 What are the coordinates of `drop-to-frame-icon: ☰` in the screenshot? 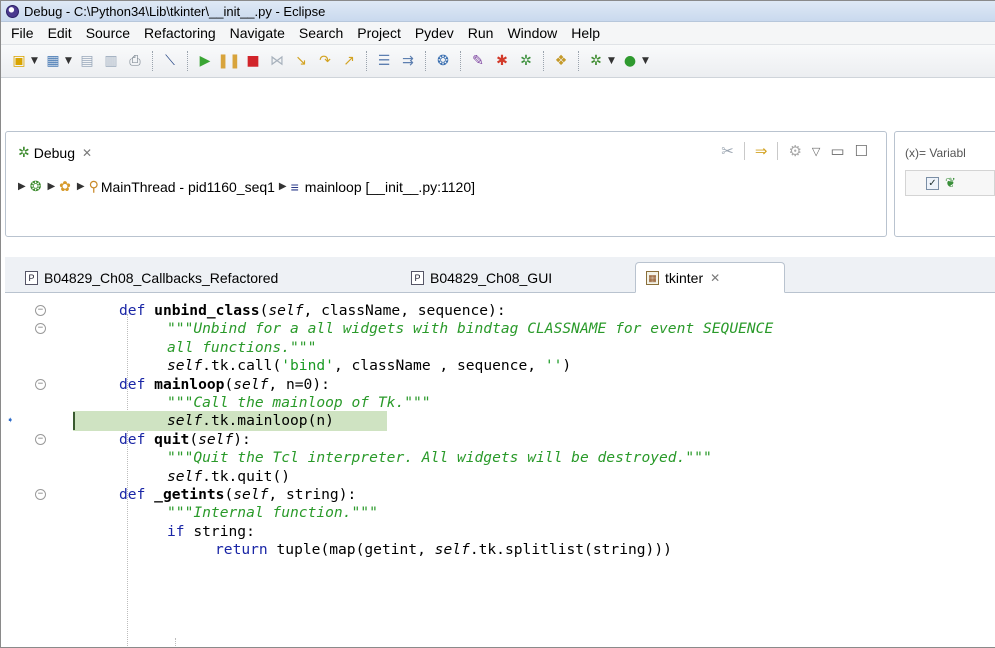 It's located at (384, 61).